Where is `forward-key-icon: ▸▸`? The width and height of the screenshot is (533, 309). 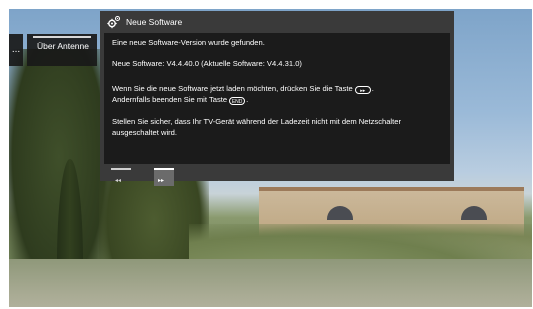 forward-key-icon: ▸▸ is located at coordinates (362, 90).